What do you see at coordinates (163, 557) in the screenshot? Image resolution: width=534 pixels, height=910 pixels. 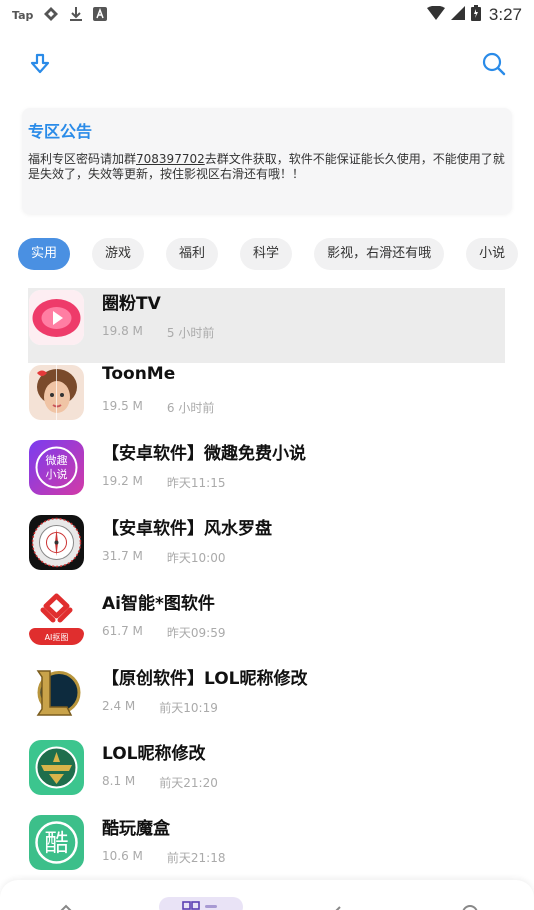 I see `app-meta: 31.7 M 昨天10:00` at bounding box center [163, 557].